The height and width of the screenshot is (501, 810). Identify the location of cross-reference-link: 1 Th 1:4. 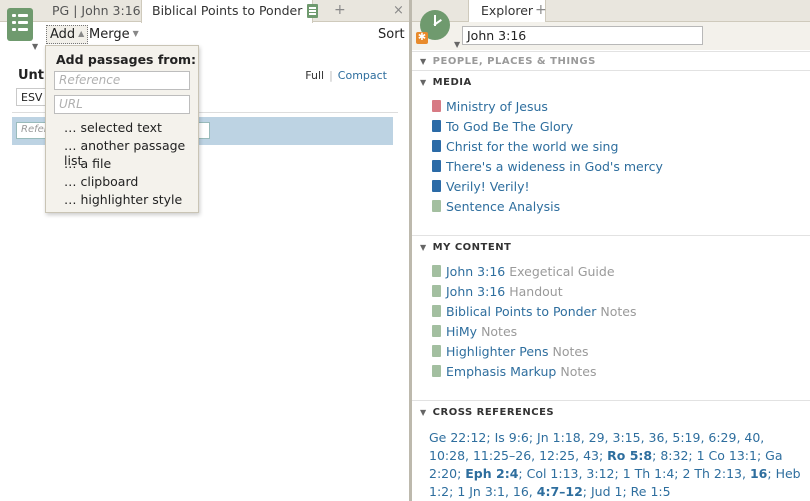
(649, 473).